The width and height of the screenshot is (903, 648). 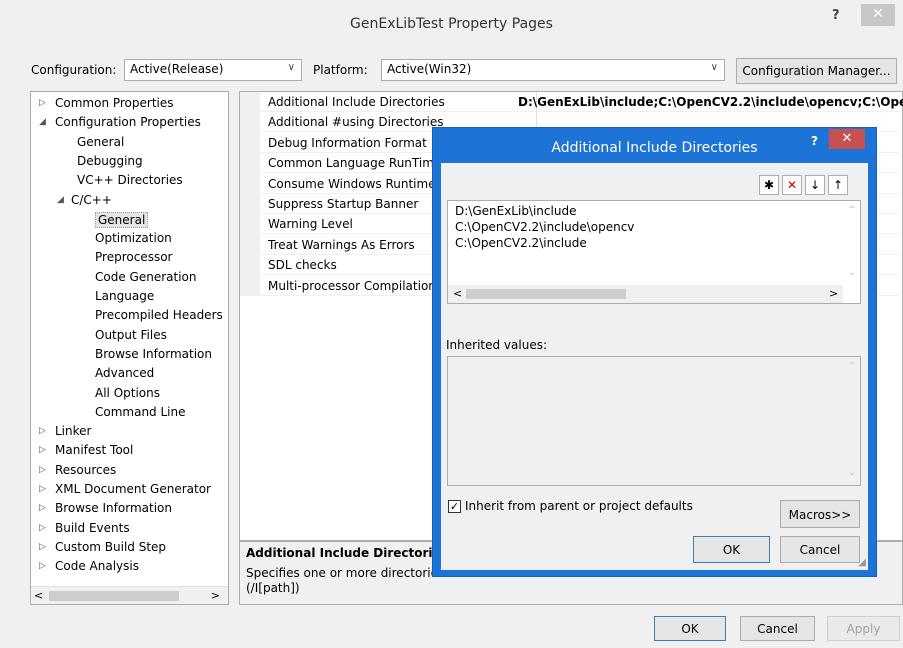 What do you see at coordinates (815, 185) in the screenshot?
I see `move-down-icon: ↓` at bounding box center [815, 185].